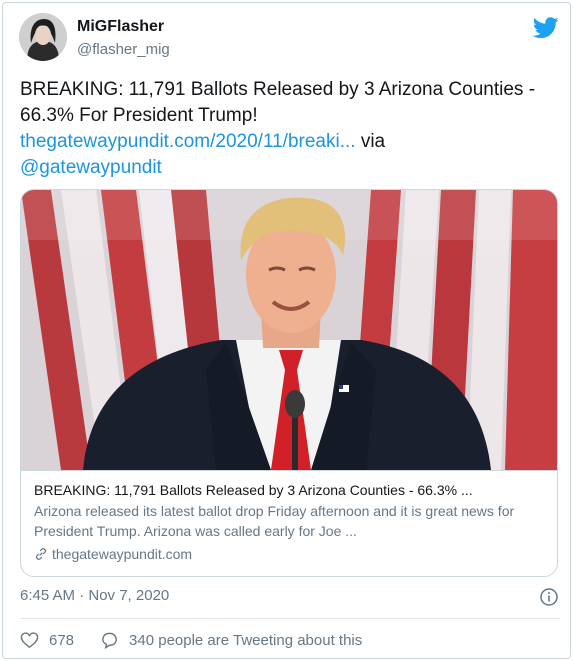 This screenshot has height=661, width=573. What do you see at coordinates (120, 27) in the screenshot?
I see `display-name: MiGFlasher` at bounding box center [120, 27].